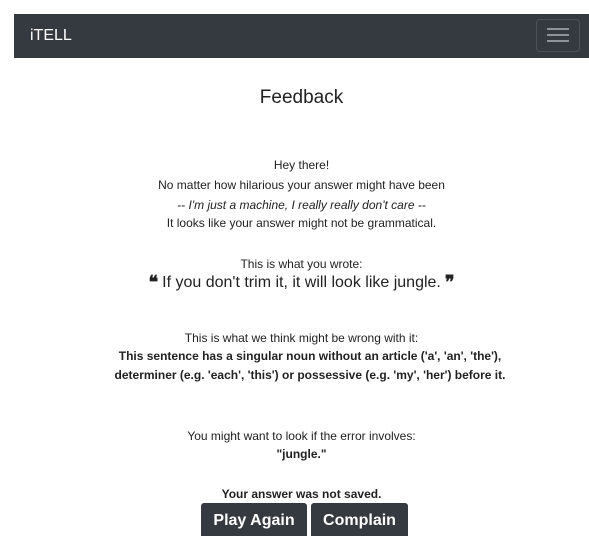  Describe the element at coordinates (51, 36) in the screenshot. I see `brand-link: iTELL` at that location.